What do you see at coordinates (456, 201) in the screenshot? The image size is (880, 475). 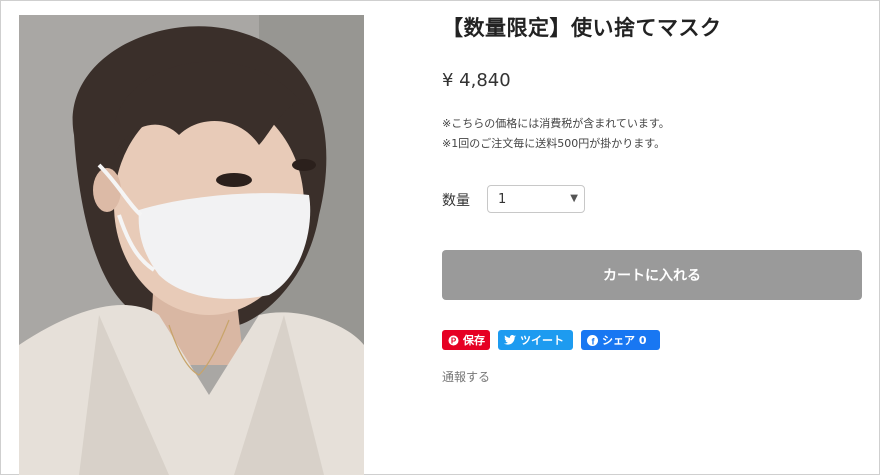 I see `quantity-label: 数量` at bounding box center [456, 201].